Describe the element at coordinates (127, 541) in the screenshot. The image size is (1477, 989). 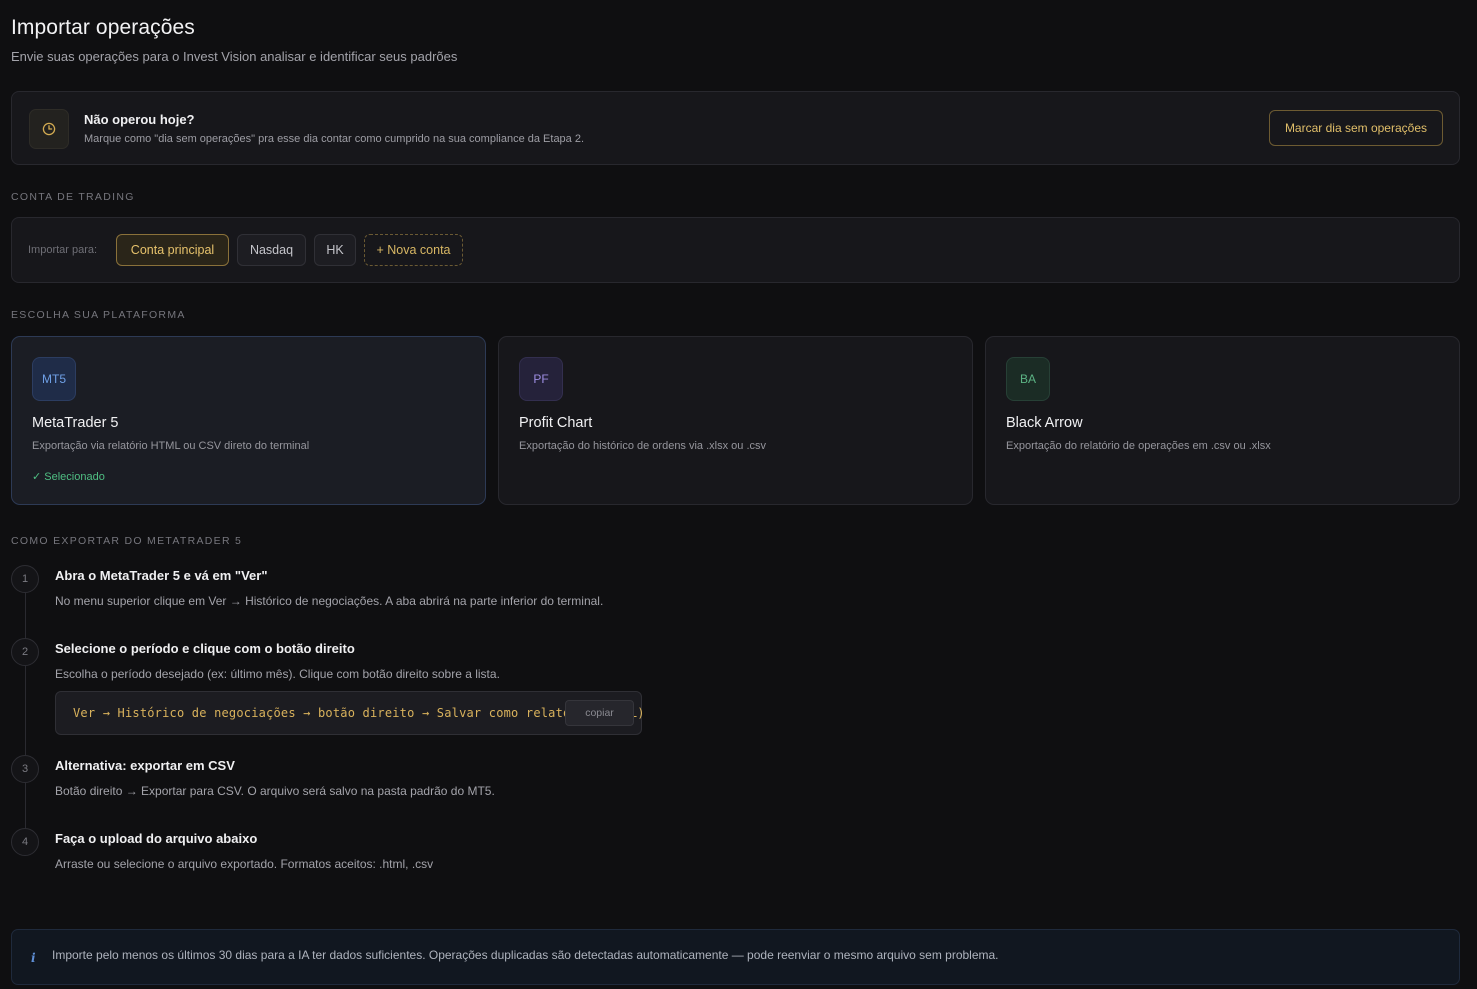
I see `steps-section-label: COMO EXPORTAR DO METATRADER 5` at that location.